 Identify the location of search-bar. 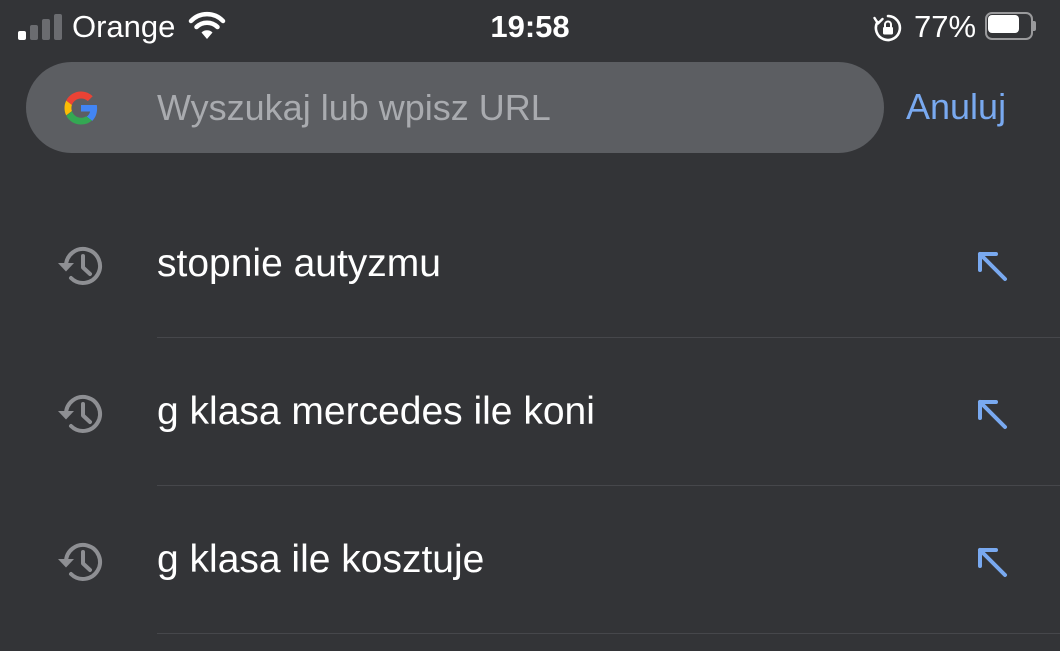
(455, 107).